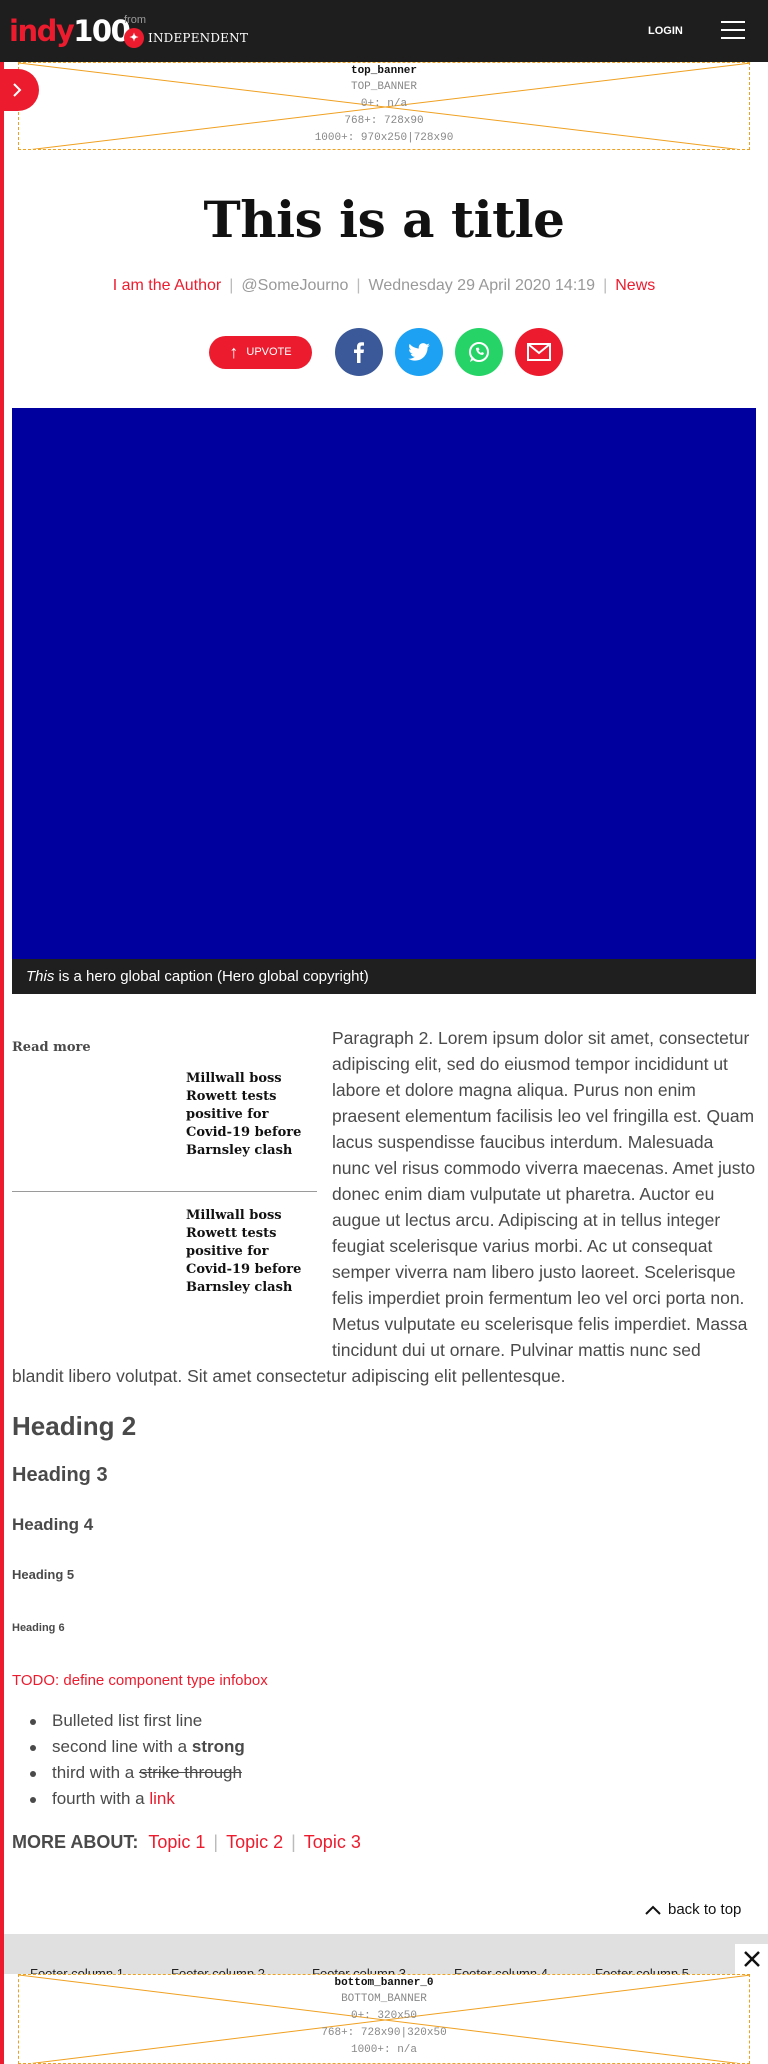  What do you see at coordinates (269, 352) in the screenshot?
I see `upvote-label: UPVOTE` at bounding box center [269, 352].